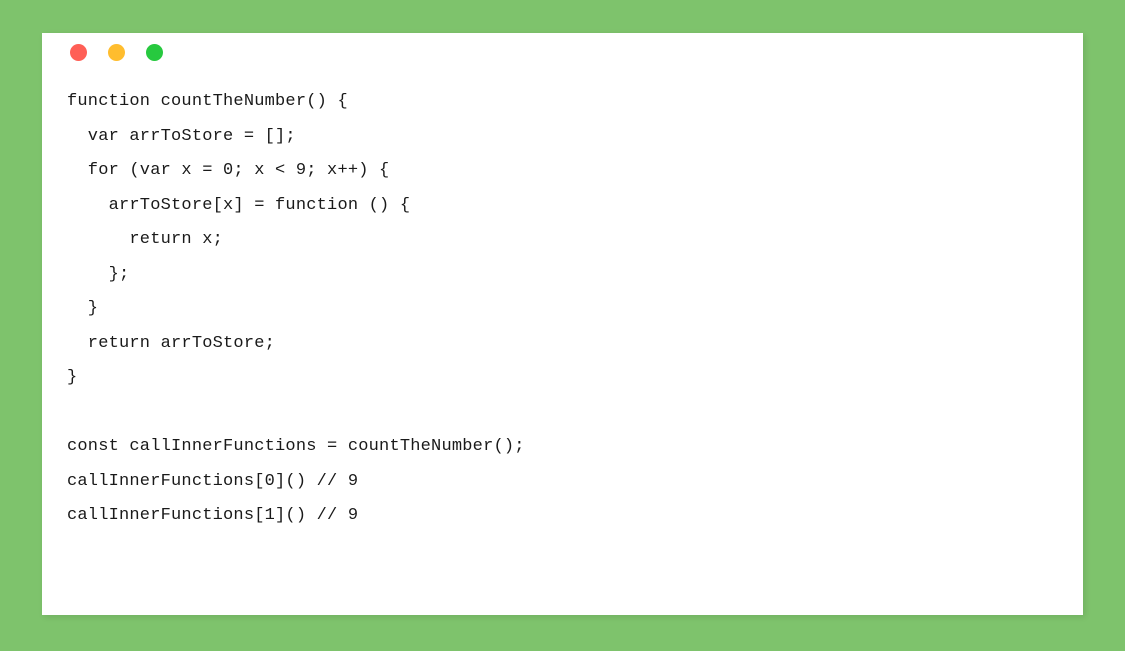 The width and height of the screenshot is (1125, 651). Describe the element at coordinates (213, 515) in the screenshot. I see `code-line: callInnerFunctions[1]() // 9` at that location.